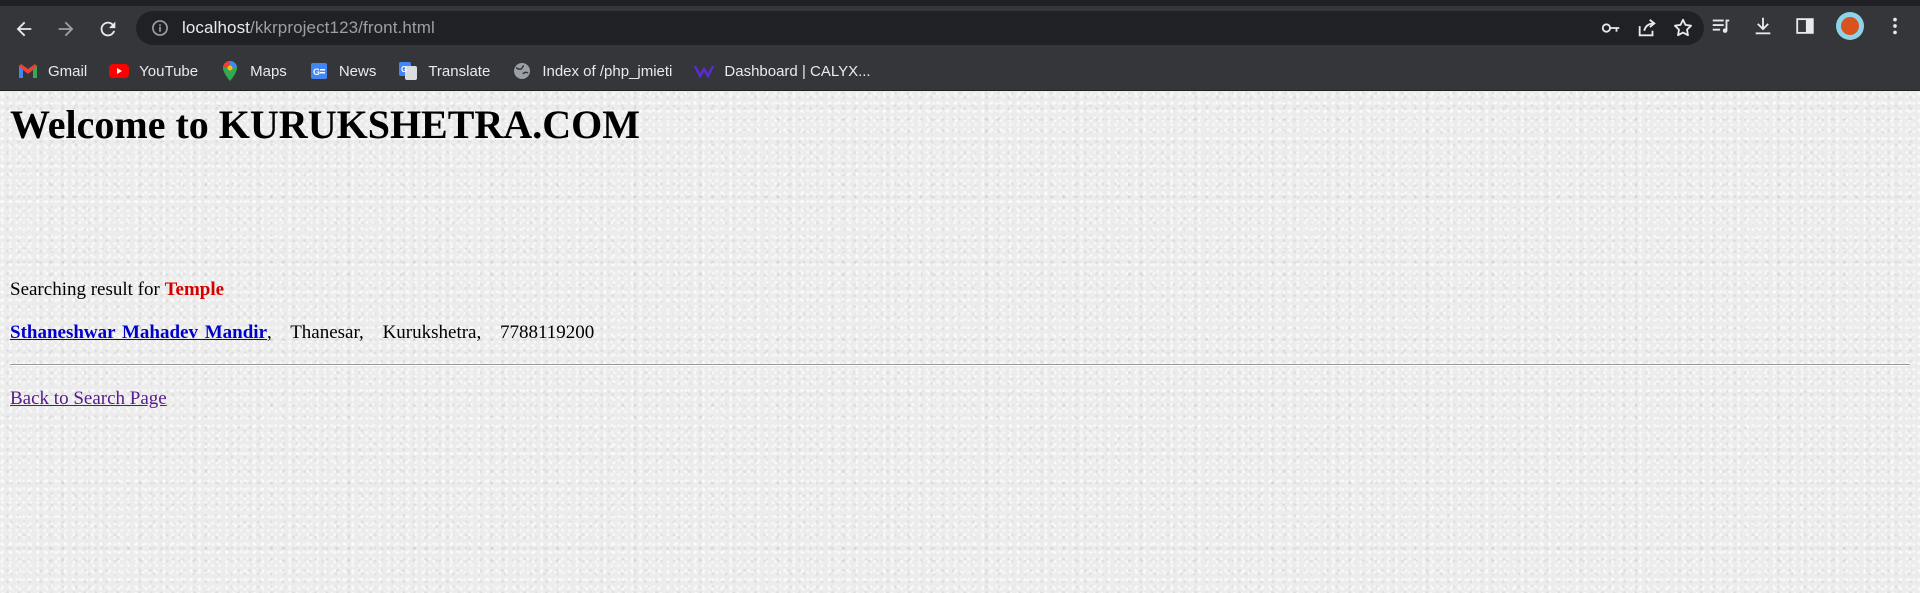 Image resolution: width=1920 pixels, height=593 pixels. What do you see at coordinates (327, 332) in the screenshot?
I see `result-area: Thanesar,` at bounding box center [327, 332].